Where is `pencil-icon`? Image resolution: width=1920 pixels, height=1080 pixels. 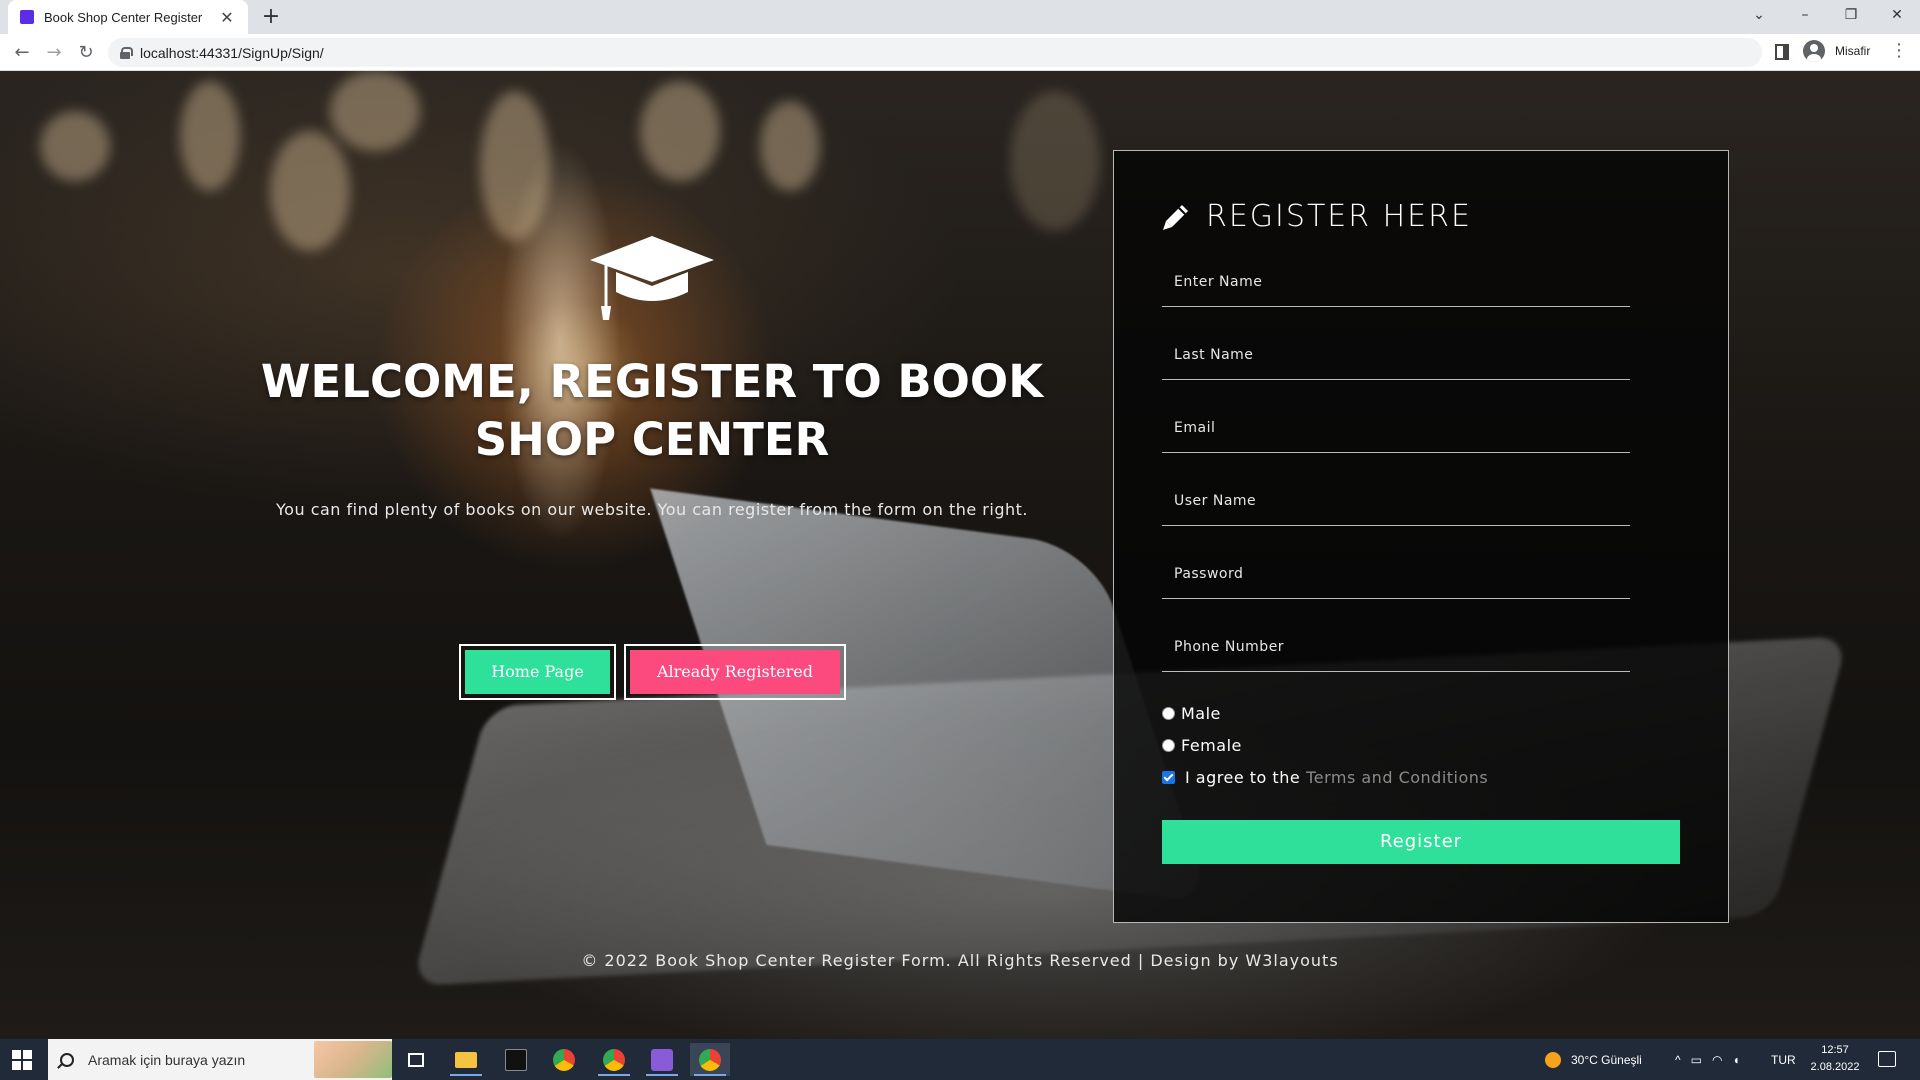
pencil-icon is located at coordinates (1175, 217).